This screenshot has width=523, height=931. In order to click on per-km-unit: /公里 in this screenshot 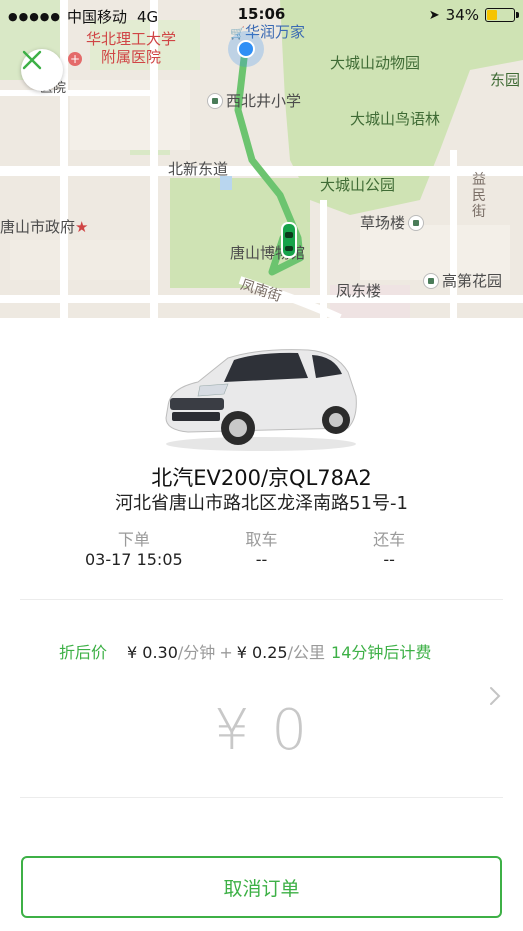, I will do `click(306, 652)`.